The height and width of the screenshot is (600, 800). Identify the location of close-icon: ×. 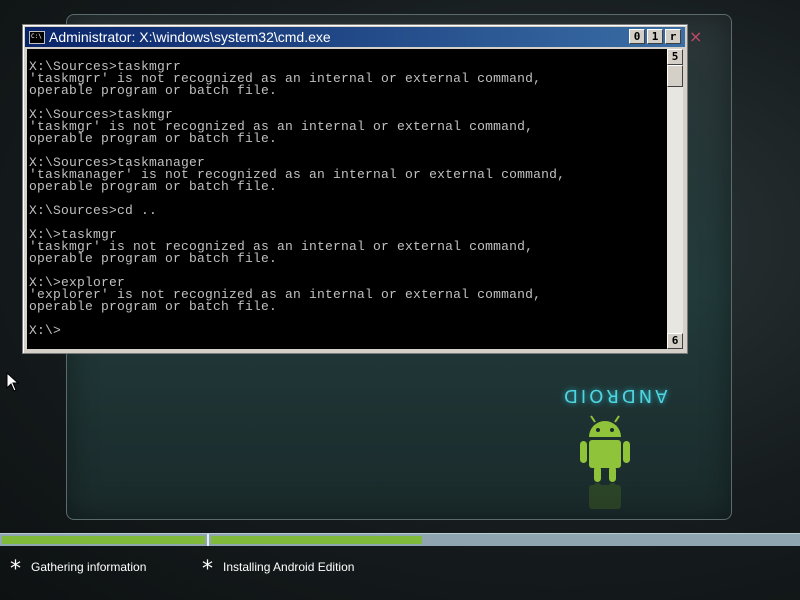
(695, 36).